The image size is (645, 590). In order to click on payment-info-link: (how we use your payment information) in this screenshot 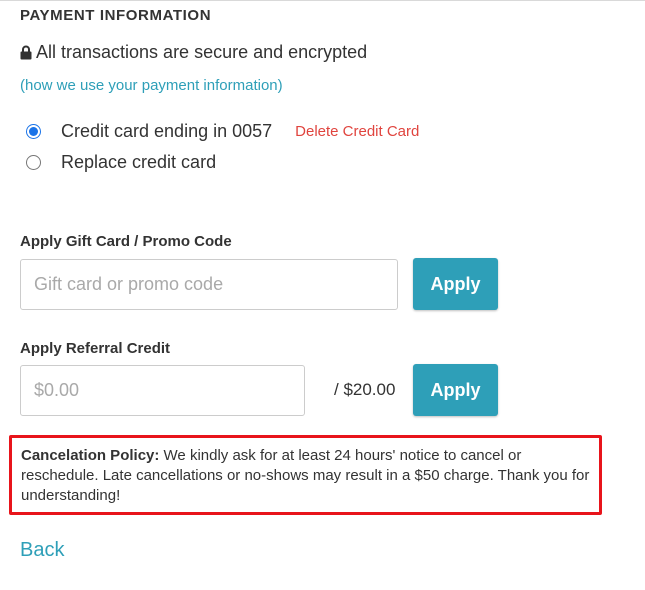, I will do `click(151, 85)`.